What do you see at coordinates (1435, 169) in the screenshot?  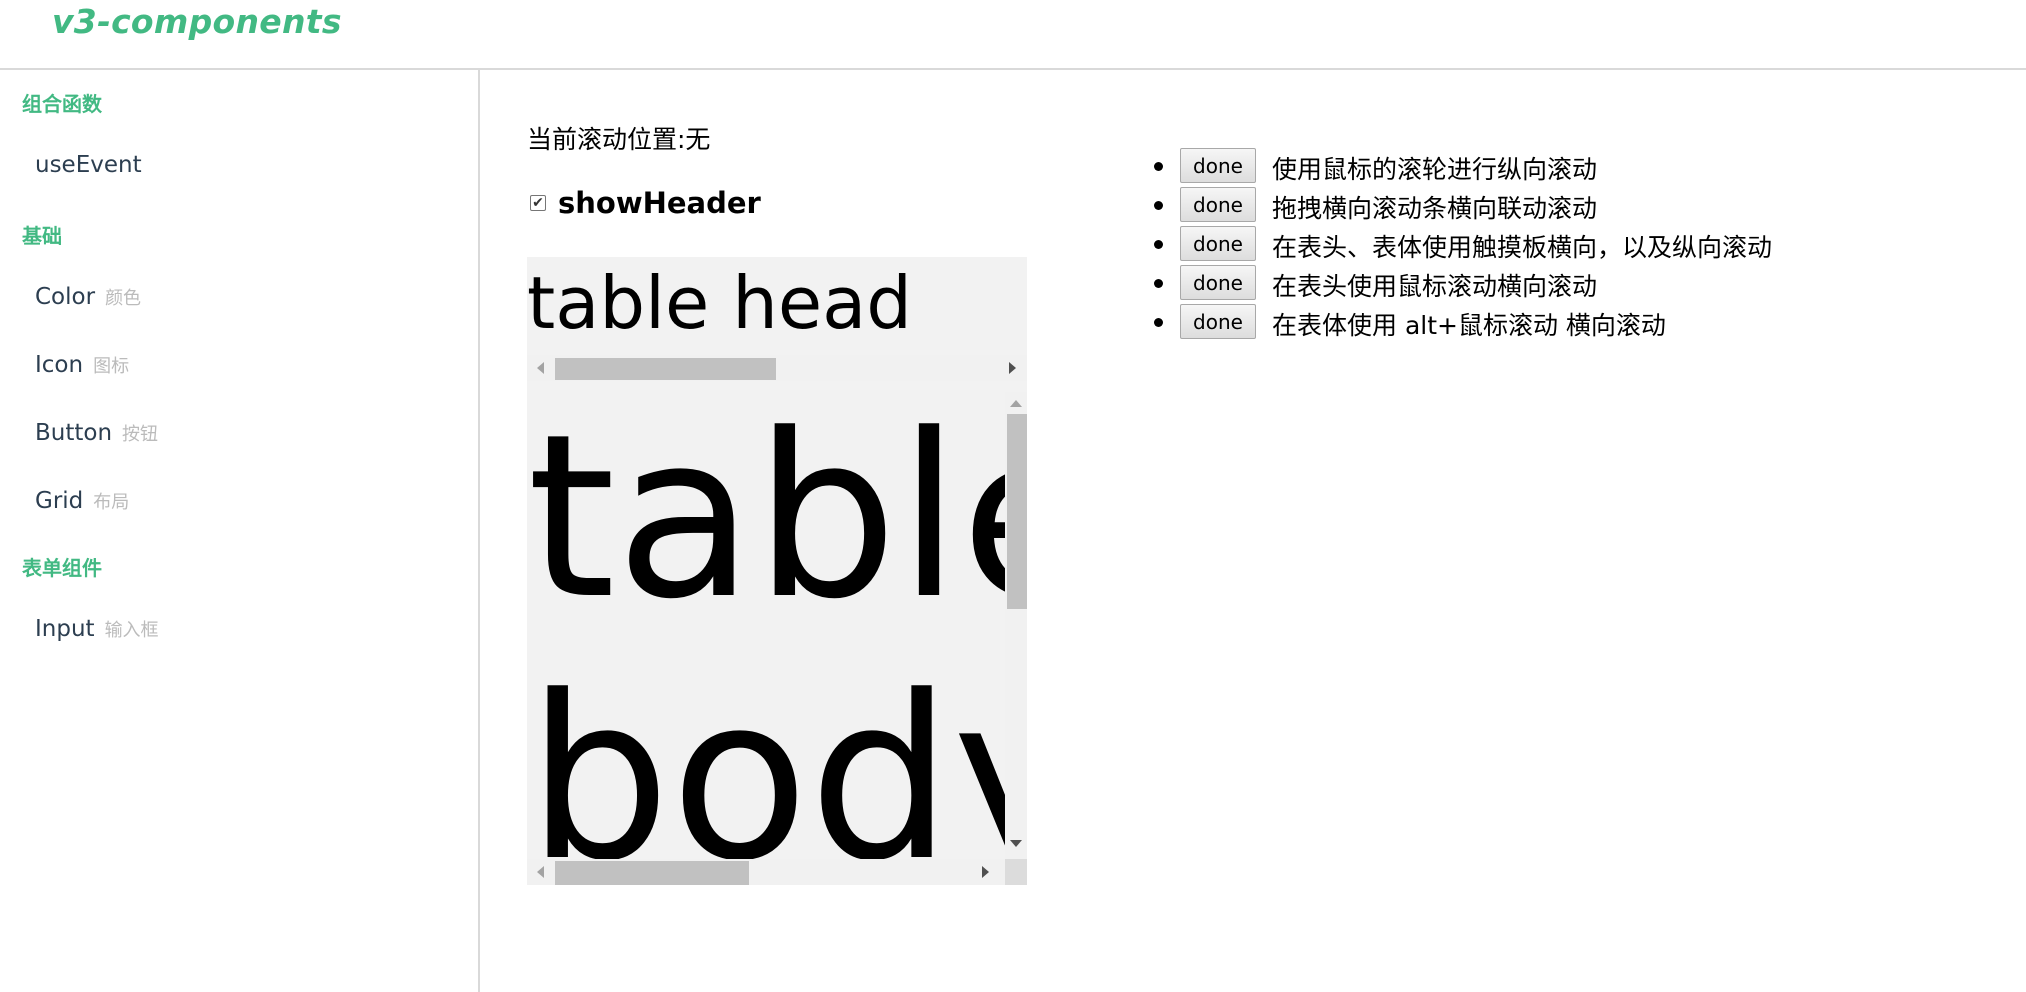 I see `task-text: 使用鼠标的滚轮进行纵向滚动` at bounding box center [1435, 169].